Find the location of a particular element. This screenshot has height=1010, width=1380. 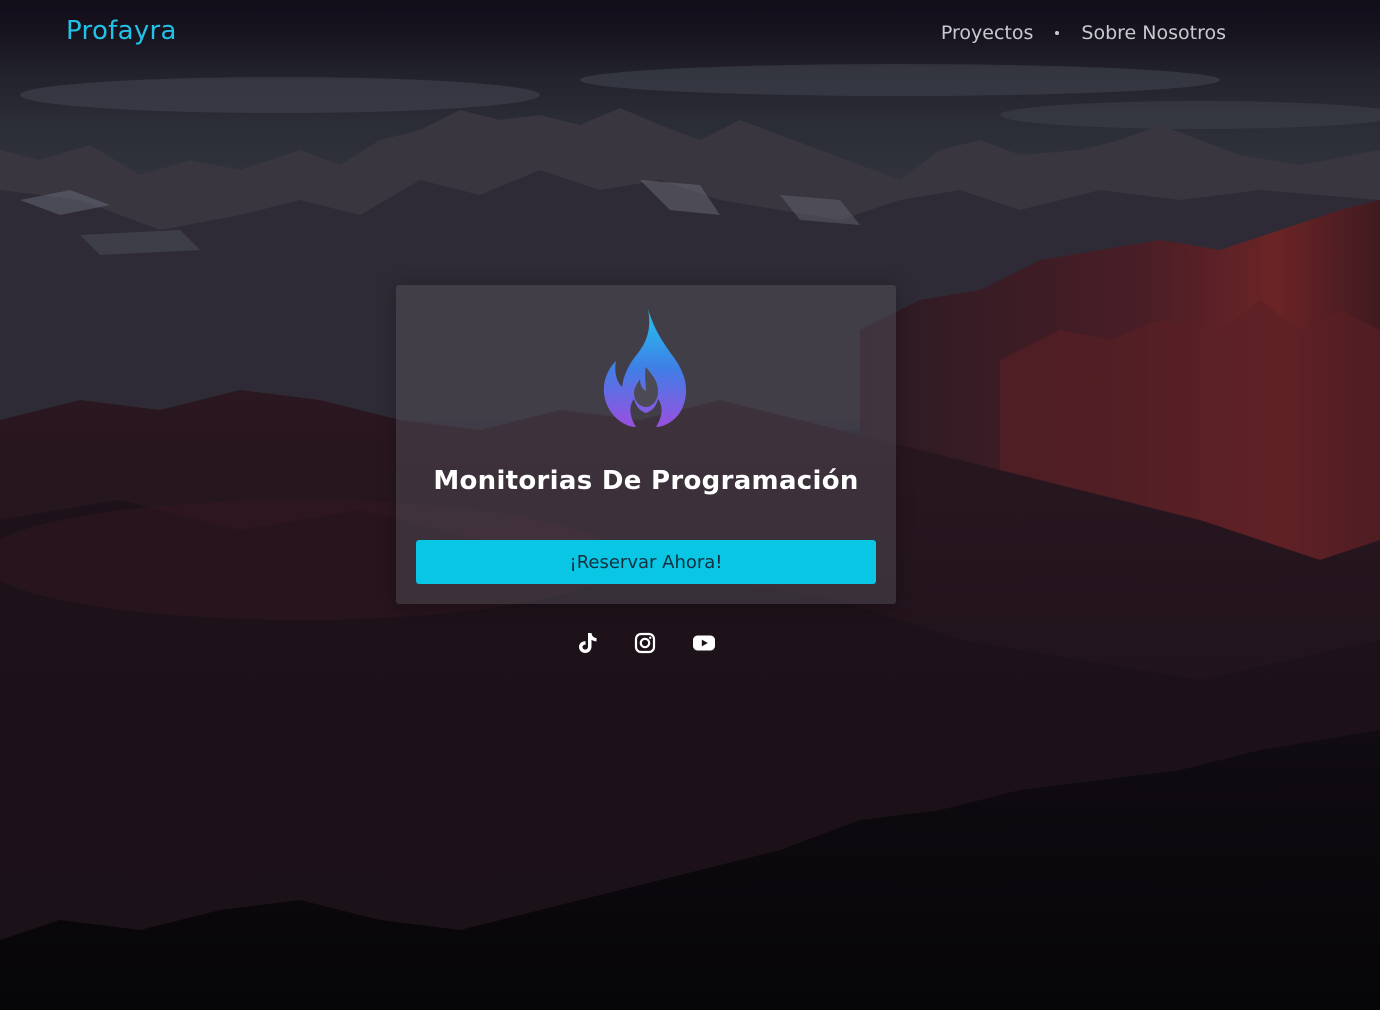

brand-logo-link: Profayra is located at coordinates (121, 31).